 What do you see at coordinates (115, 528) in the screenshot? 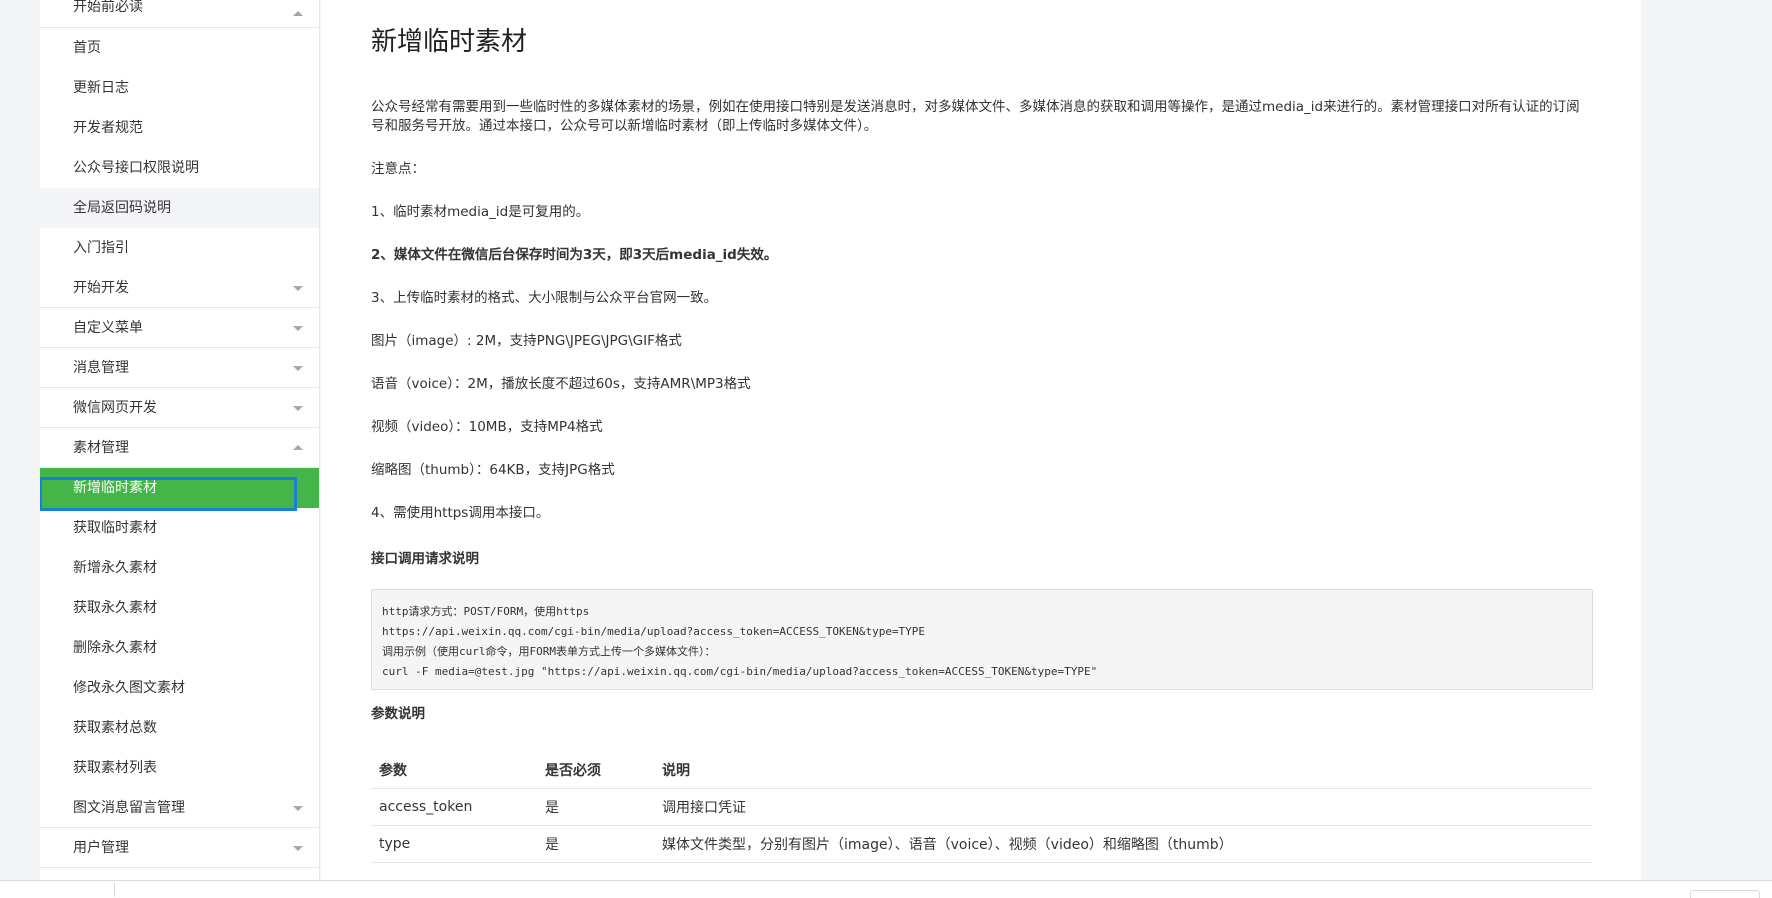
I see `sidebar-item-label: 获取临时素材` at bounding box center [115, 528].